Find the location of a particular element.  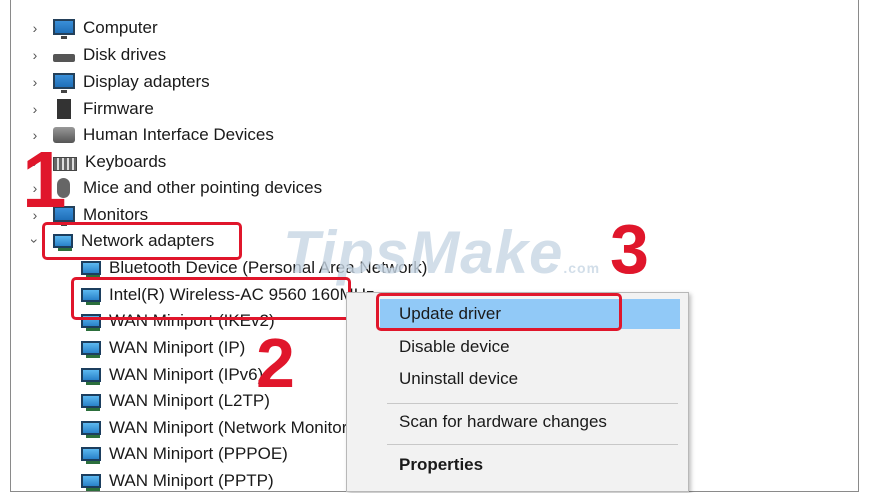

menu-item-properties: Properties is located at coordinates (517, 465).